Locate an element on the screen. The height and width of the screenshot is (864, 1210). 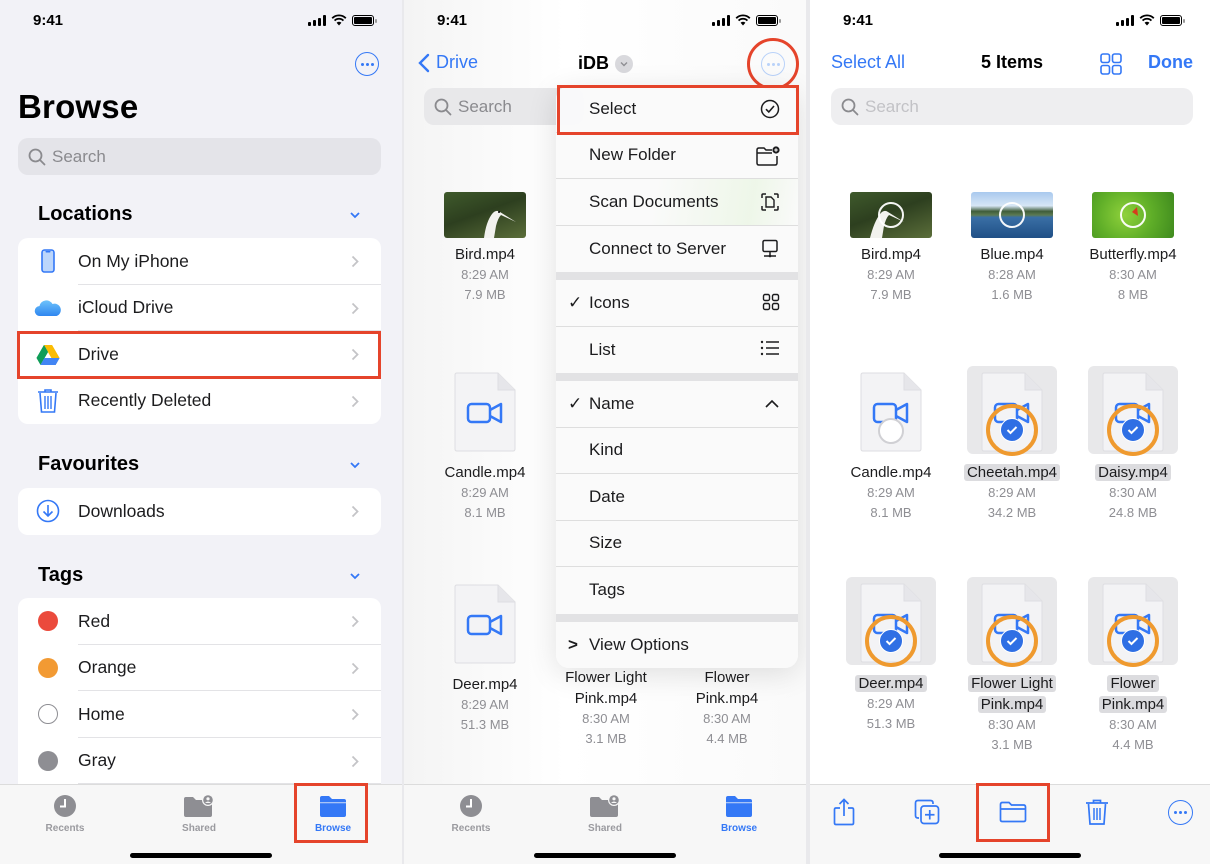
status-bar: 9:41 is located at coordinates (605, 22).